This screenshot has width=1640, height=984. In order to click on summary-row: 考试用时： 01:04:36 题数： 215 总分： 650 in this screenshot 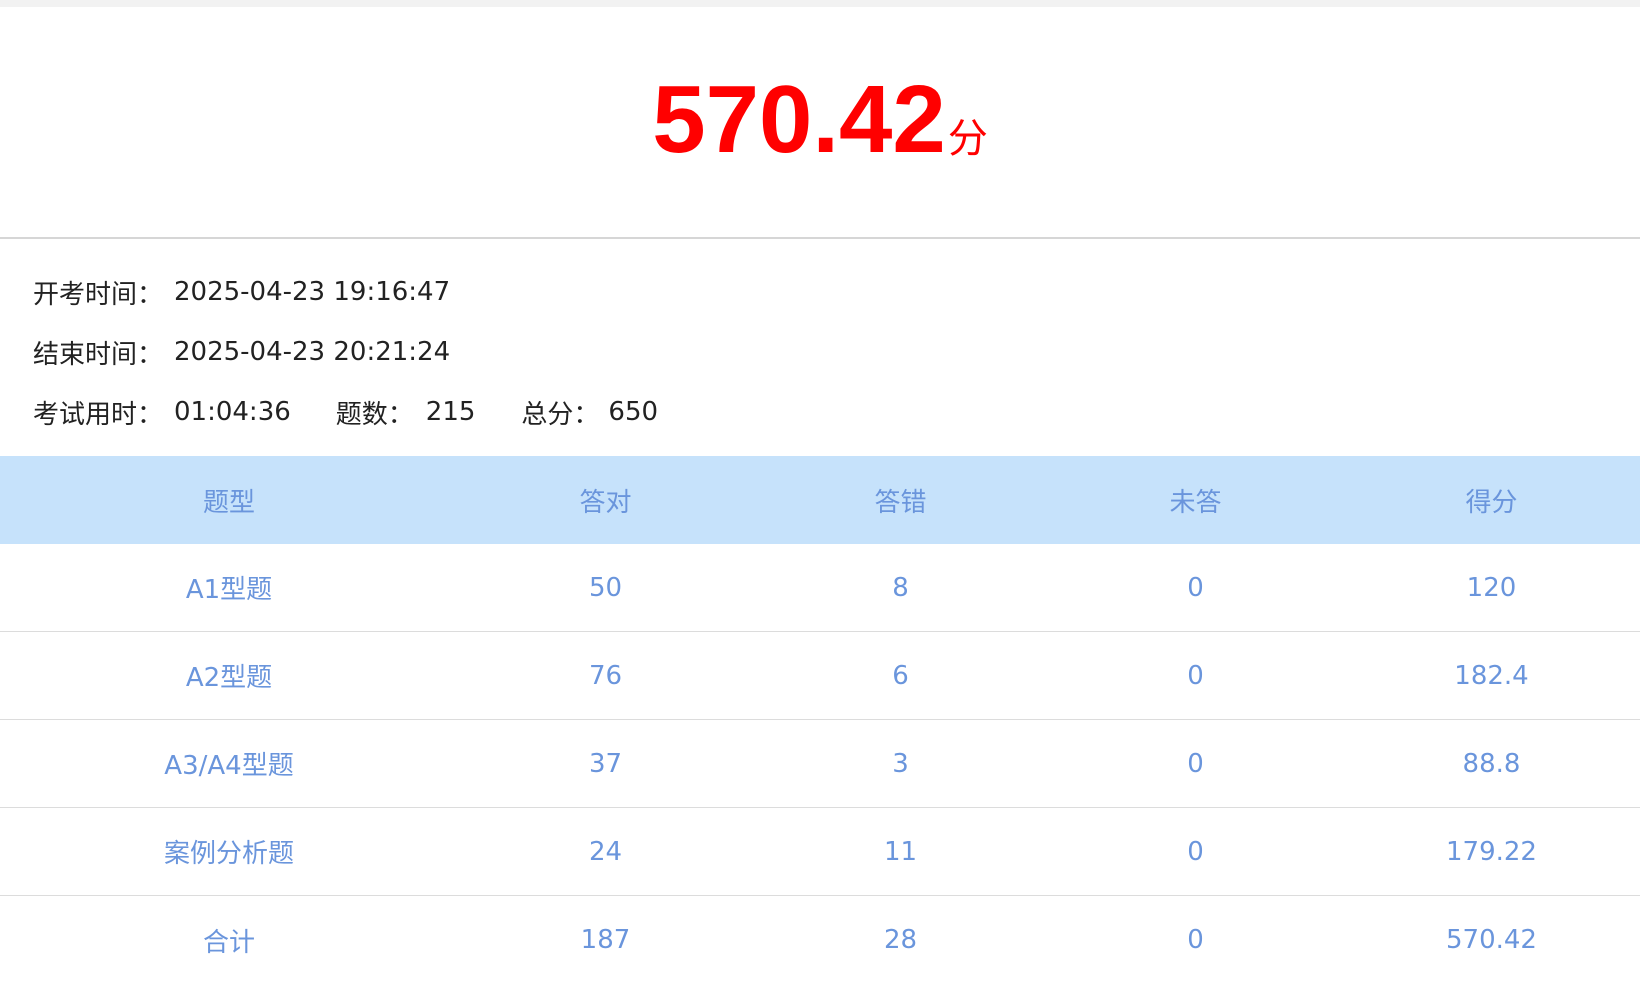, I will do `click(823, 412)`.